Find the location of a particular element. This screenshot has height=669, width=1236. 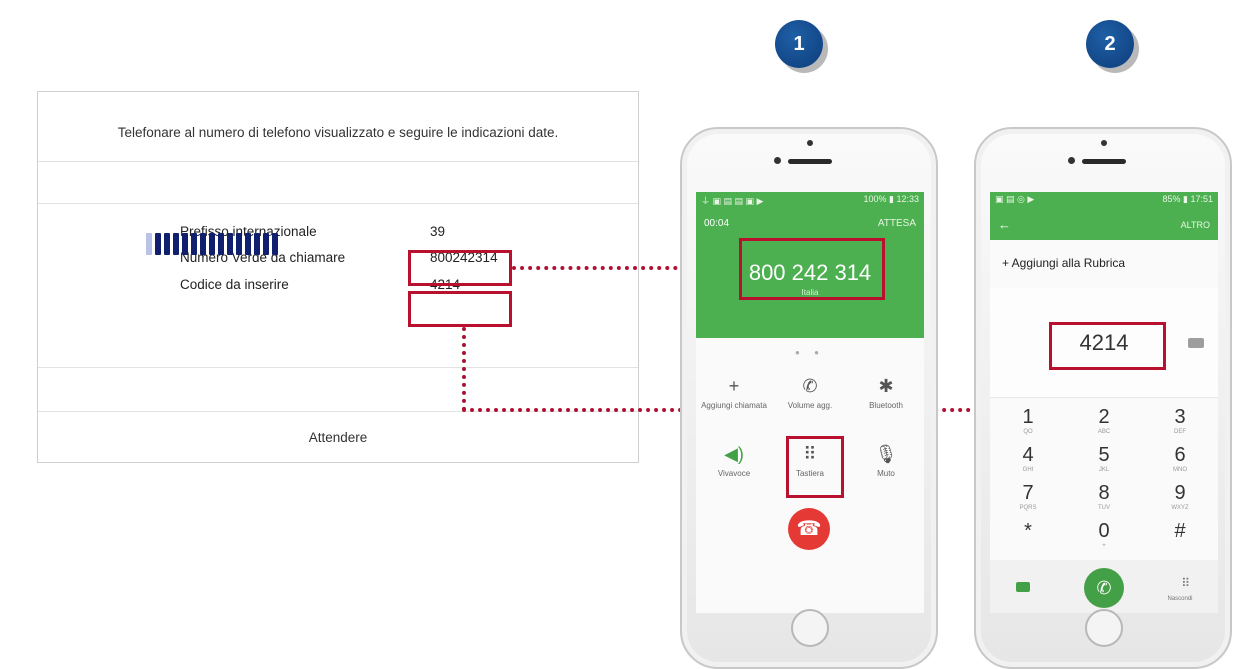

add-call-button: + Aggiungi chiamata is located at coordinates (734, 392).